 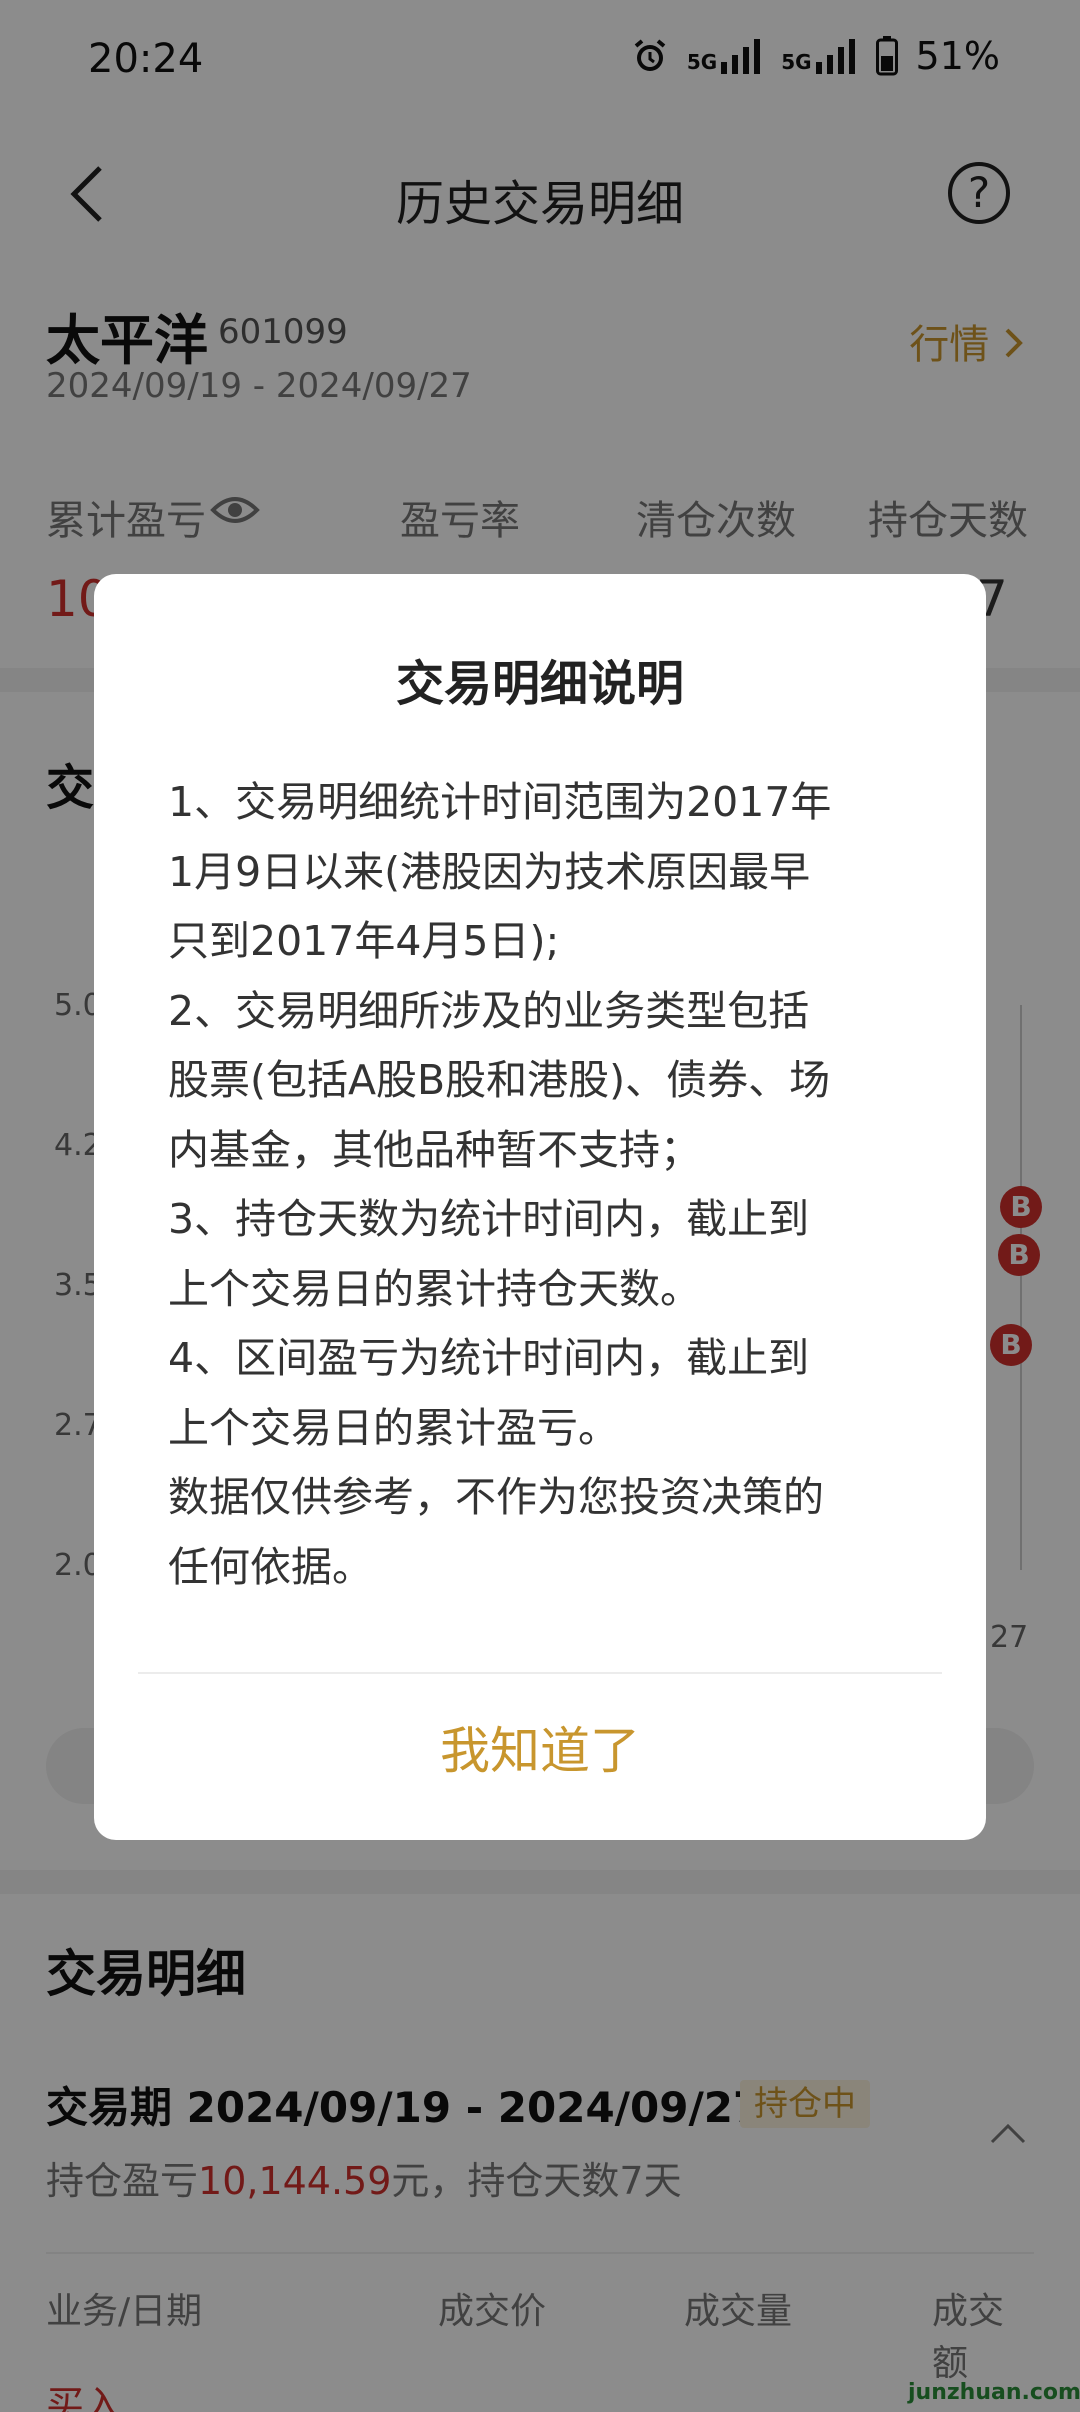 I want to click on dialog-title: 交易明细说明, so click(x=539, y=684).